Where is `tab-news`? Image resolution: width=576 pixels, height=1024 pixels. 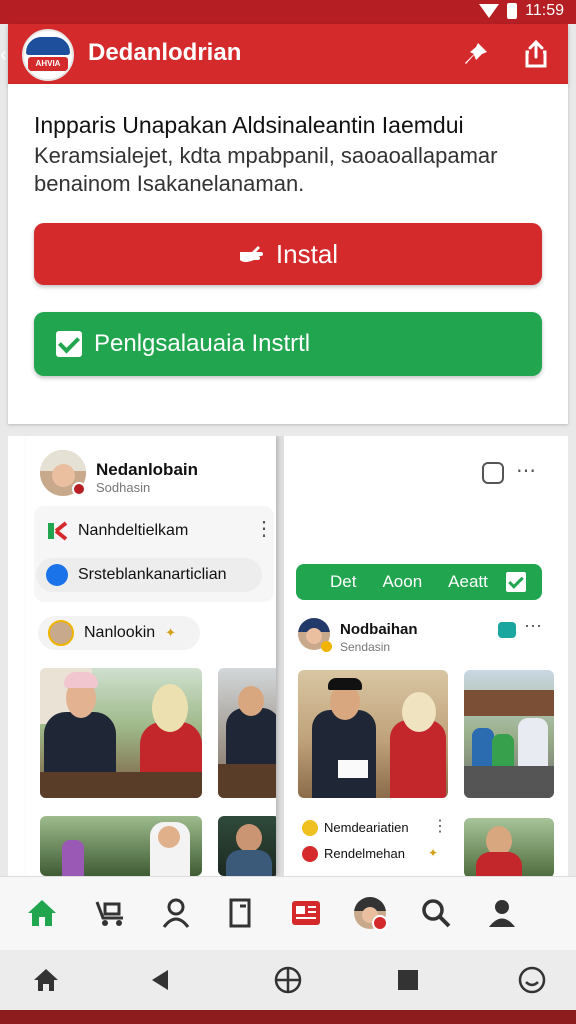 tab-news is located at coordinates (306, 913).